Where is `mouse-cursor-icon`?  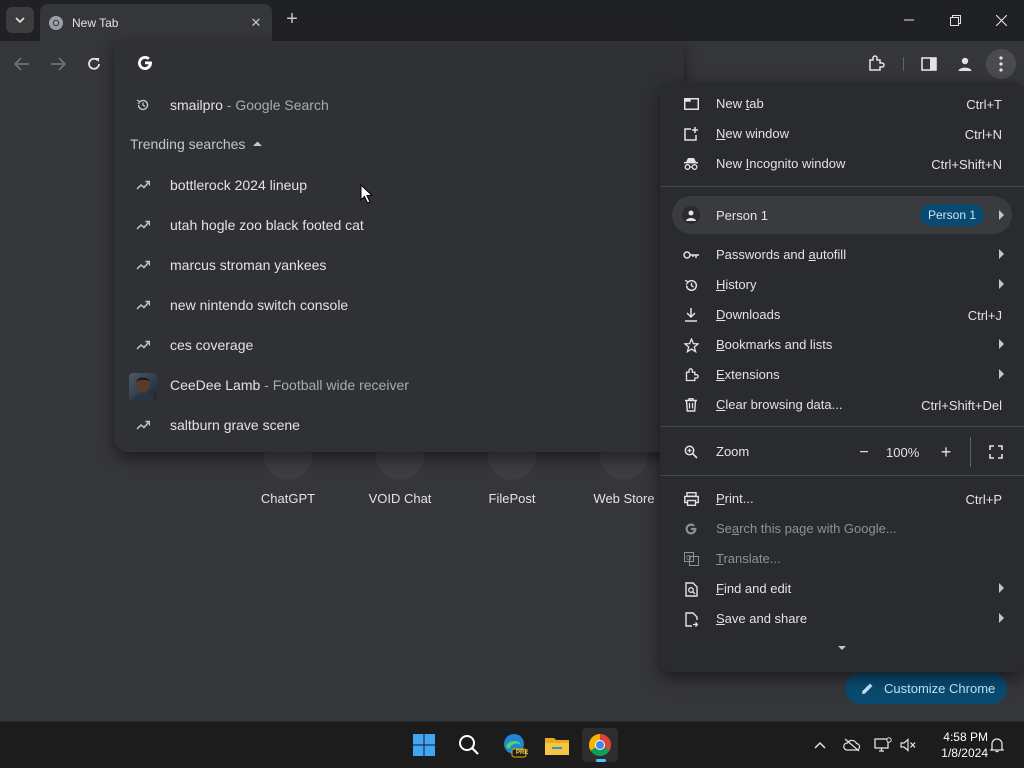
mouse-cursor-icon is located at coordinates (367, 194).